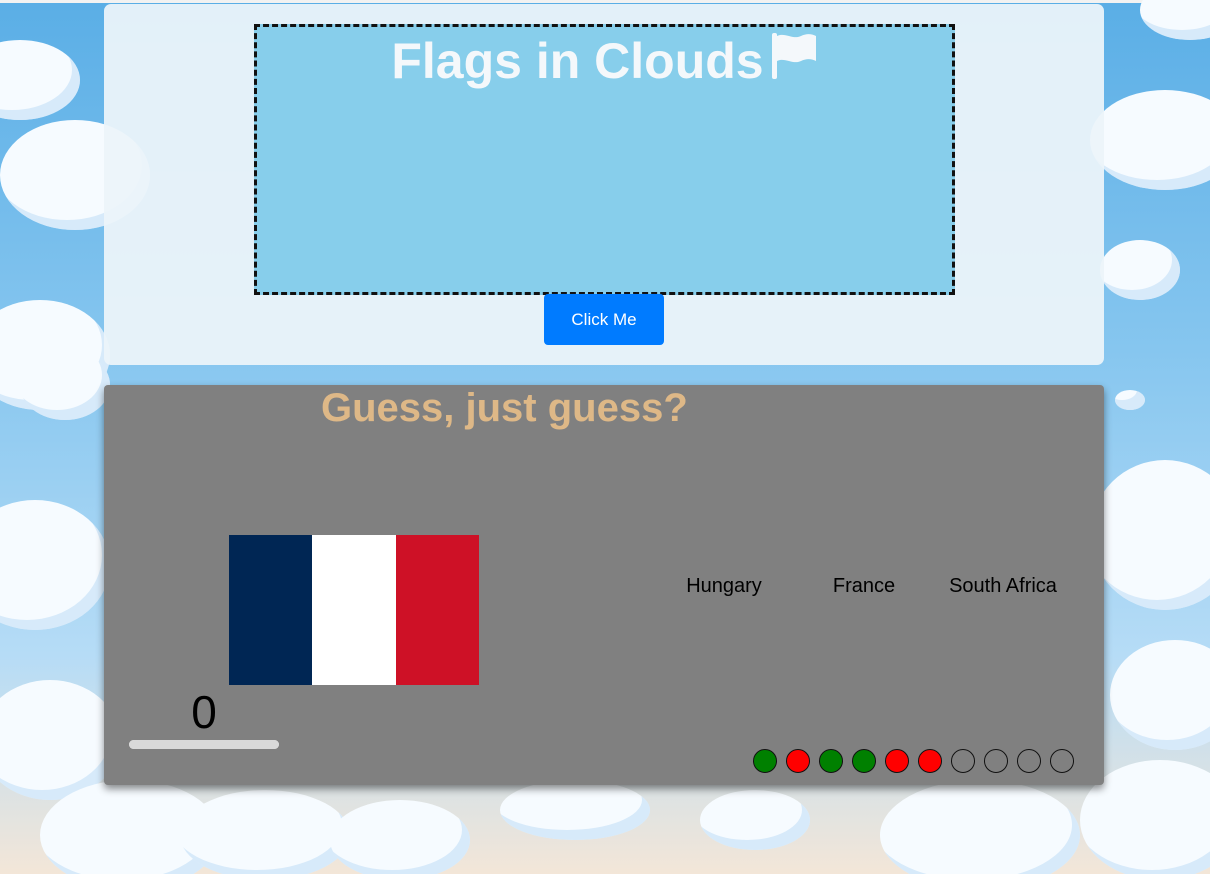  Describe the element at coordinates (577, 61) in the screenshot. I see `page-title-text: Flags in Clouds` at that location.